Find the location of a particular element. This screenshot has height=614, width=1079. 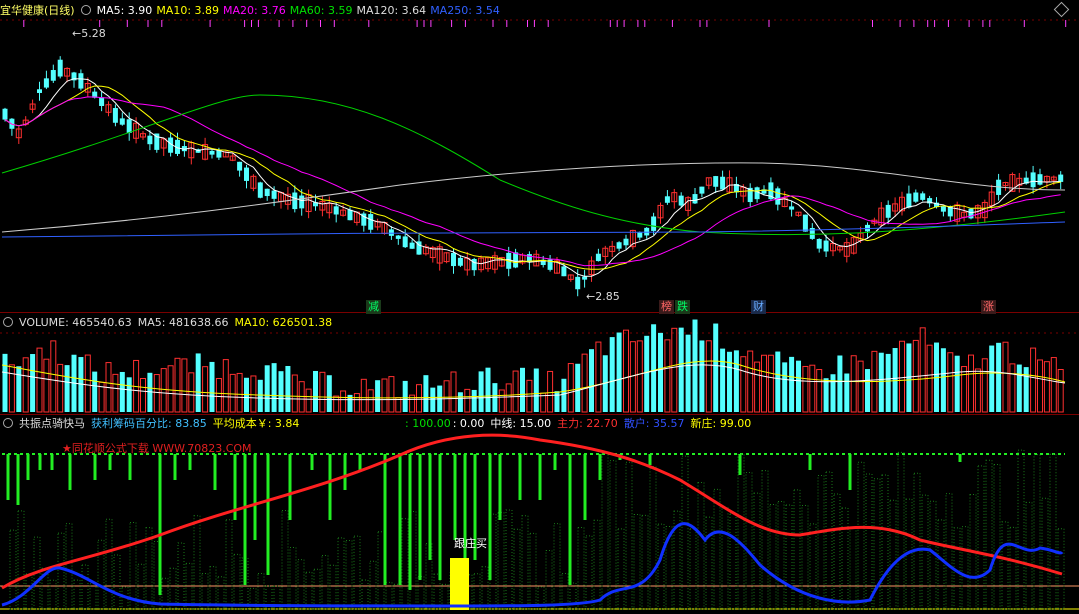

indicator-name: 共振点骑快马 is located at coordinates (52, 423).